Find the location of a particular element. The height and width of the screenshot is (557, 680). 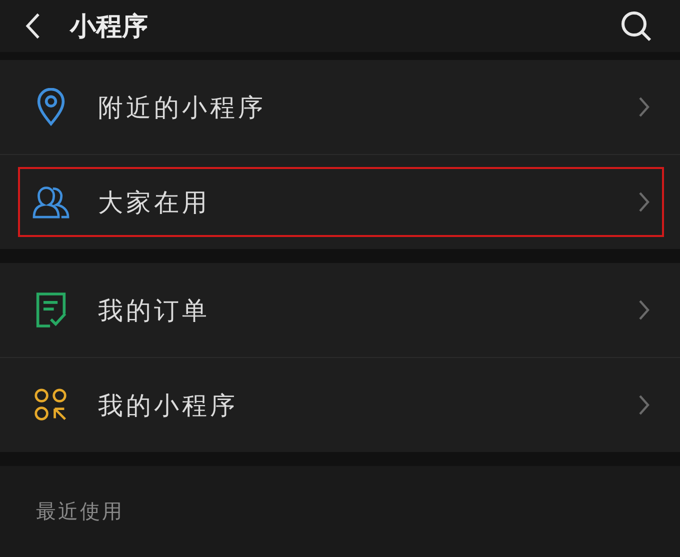

menu-label: 大家在用 is located at coordinates (154, 202).